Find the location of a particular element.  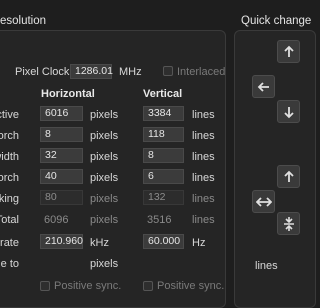

h-blanking-unit: pixels is located at coordinates (104, 199).